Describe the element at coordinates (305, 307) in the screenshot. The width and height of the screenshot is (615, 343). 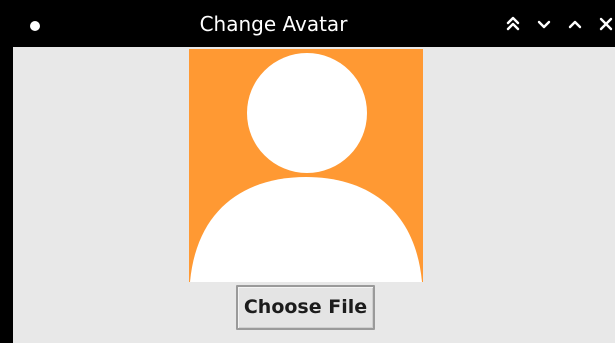
I see `choose-file-button: Choose File` at that location.